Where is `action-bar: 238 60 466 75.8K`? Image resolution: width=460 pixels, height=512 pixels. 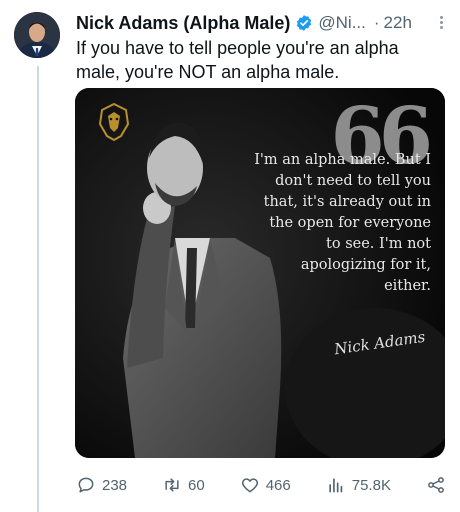
action-bar: 238 60 466 75.8K is located at coordinates (261, 485).